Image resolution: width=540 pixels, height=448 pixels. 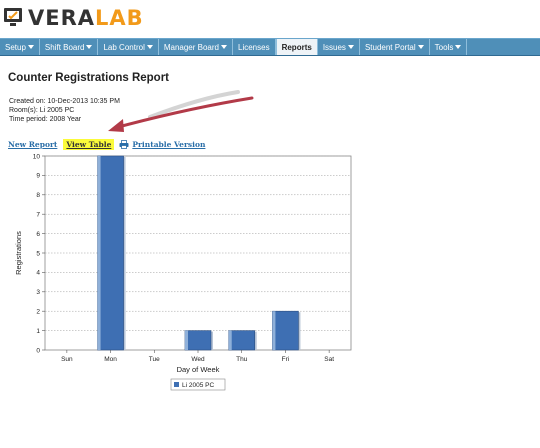 What do you see at coordinates (38, 253) in the screenshot?
I see `y-tick-label: 5` at bounding box center [38, 253].